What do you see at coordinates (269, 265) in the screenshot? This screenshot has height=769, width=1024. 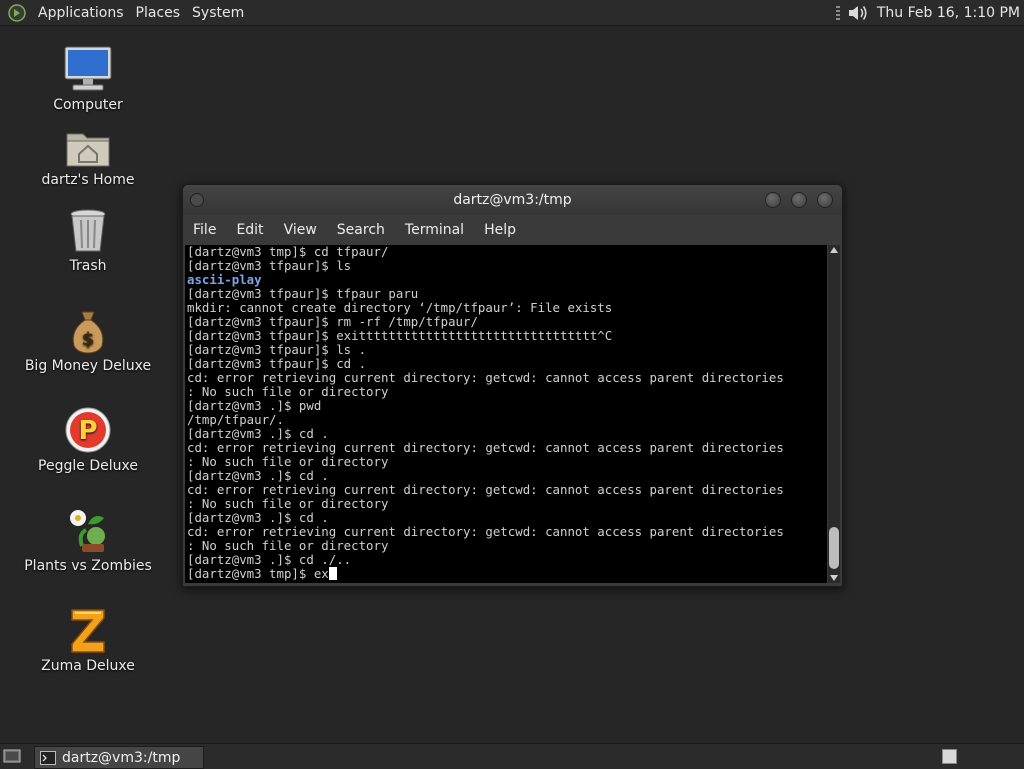 I see `terminal-line: [dartz@vm3 tfpaur]$ ls` at bounding box center [269, 265].